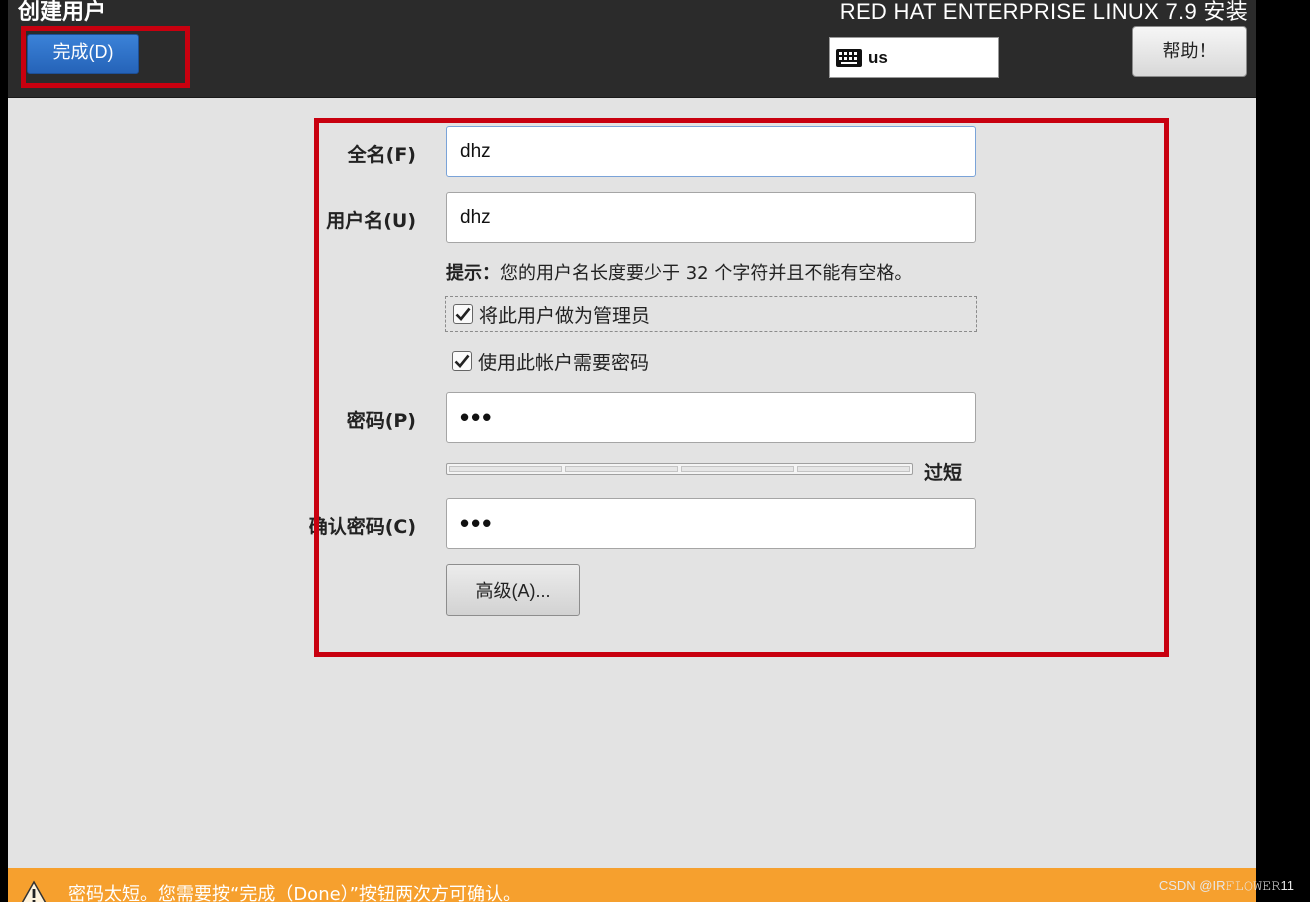 Image resolution: width=1310 pixels, height=902 pixels. I want to click on username-hint: 提示：您的用户名长度要少于 32 个字符并且不能有空格。, so click(679, 272).